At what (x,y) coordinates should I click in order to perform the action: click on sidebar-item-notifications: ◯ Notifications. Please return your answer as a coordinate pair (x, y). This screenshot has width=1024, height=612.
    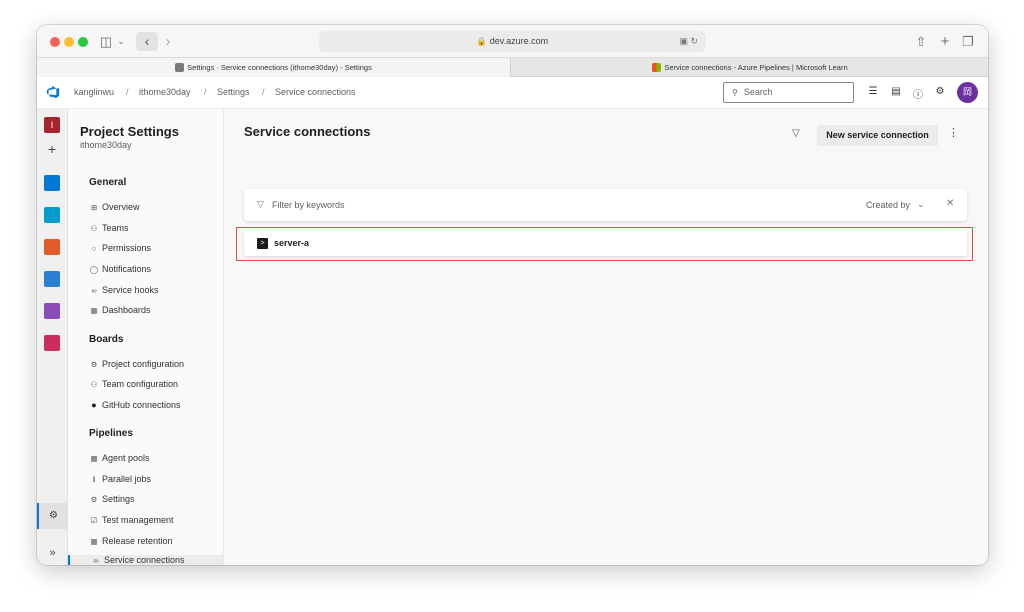
    Looking at the image, I should click on (120, 269).